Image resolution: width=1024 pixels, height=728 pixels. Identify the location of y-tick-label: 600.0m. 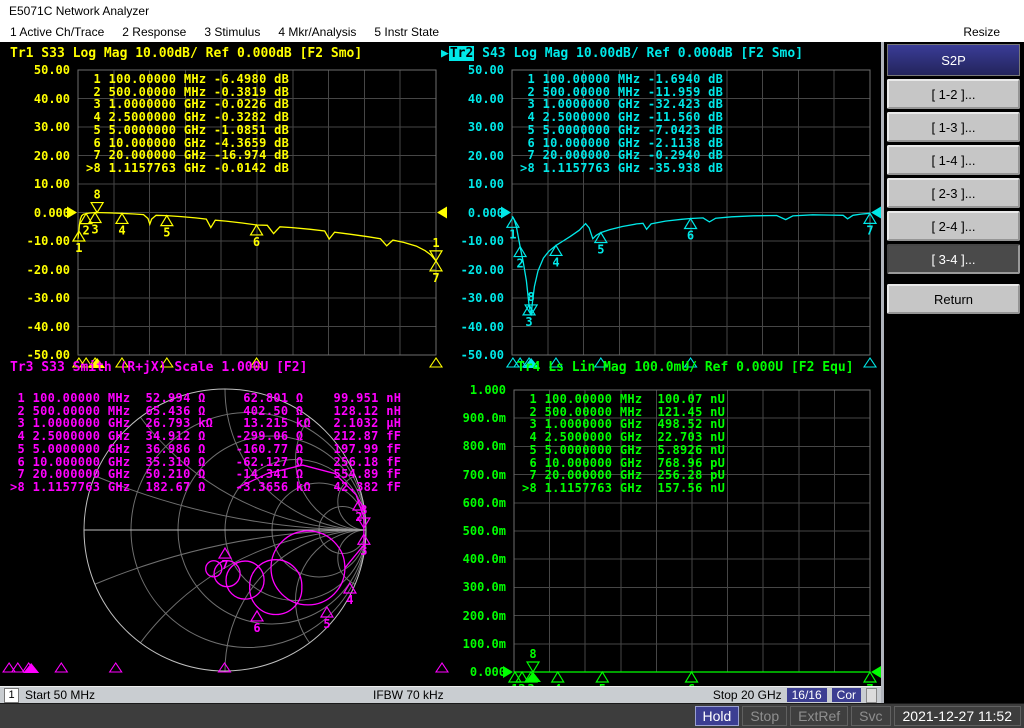
(484, 502).